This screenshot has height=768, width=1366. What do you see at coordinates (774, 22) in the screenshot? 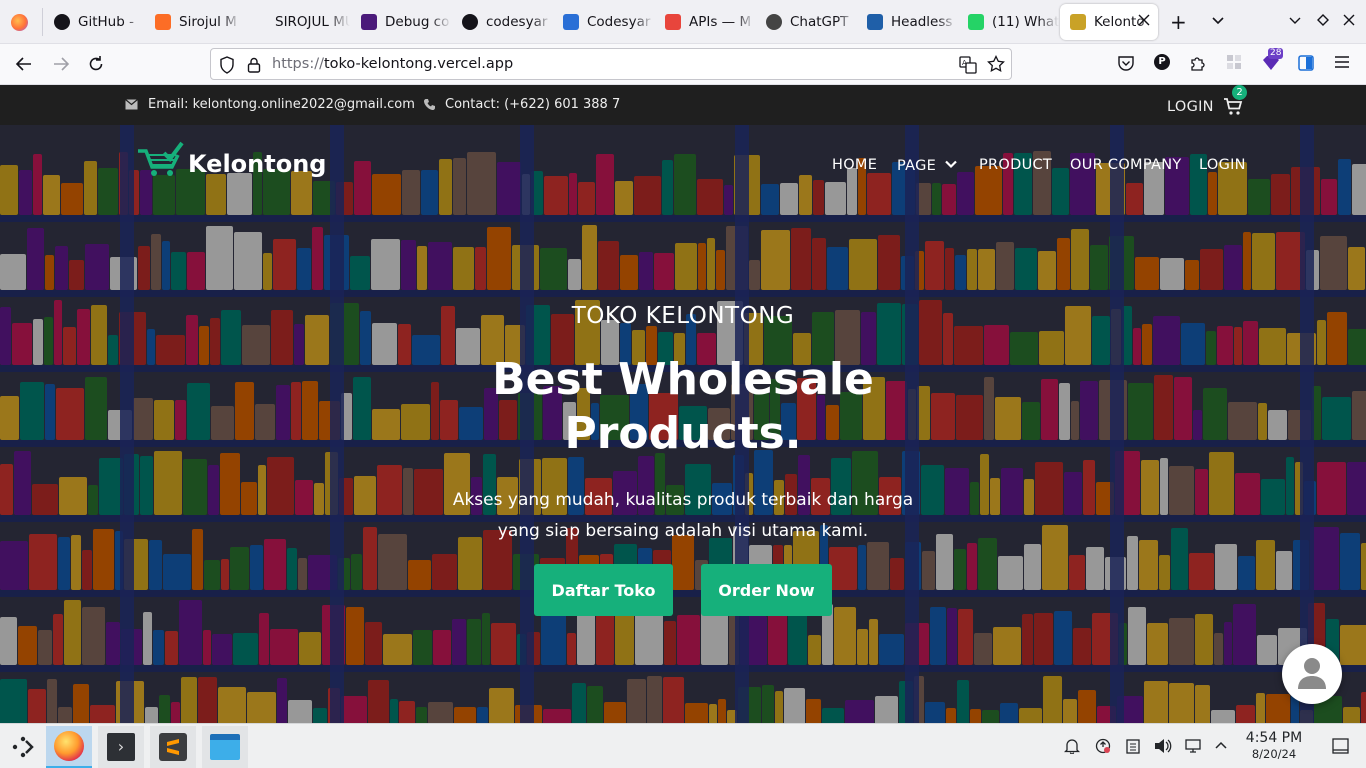
I see `chatgpt-icon` at bounding box center [774, 22].